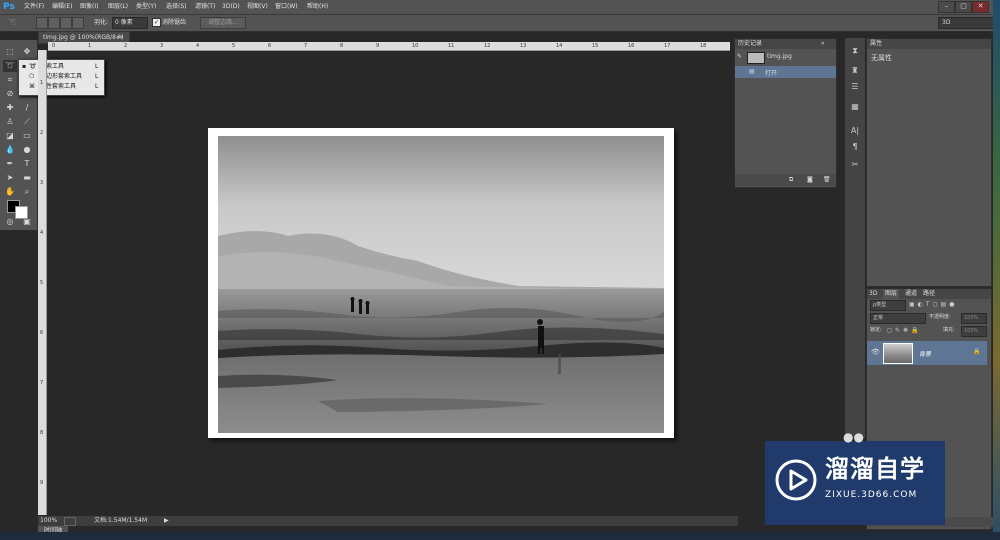  What do you see at coordinates (974, 318) in the screenshot?
I see `opacity-input: 100%` at bounding box center [974, 318].